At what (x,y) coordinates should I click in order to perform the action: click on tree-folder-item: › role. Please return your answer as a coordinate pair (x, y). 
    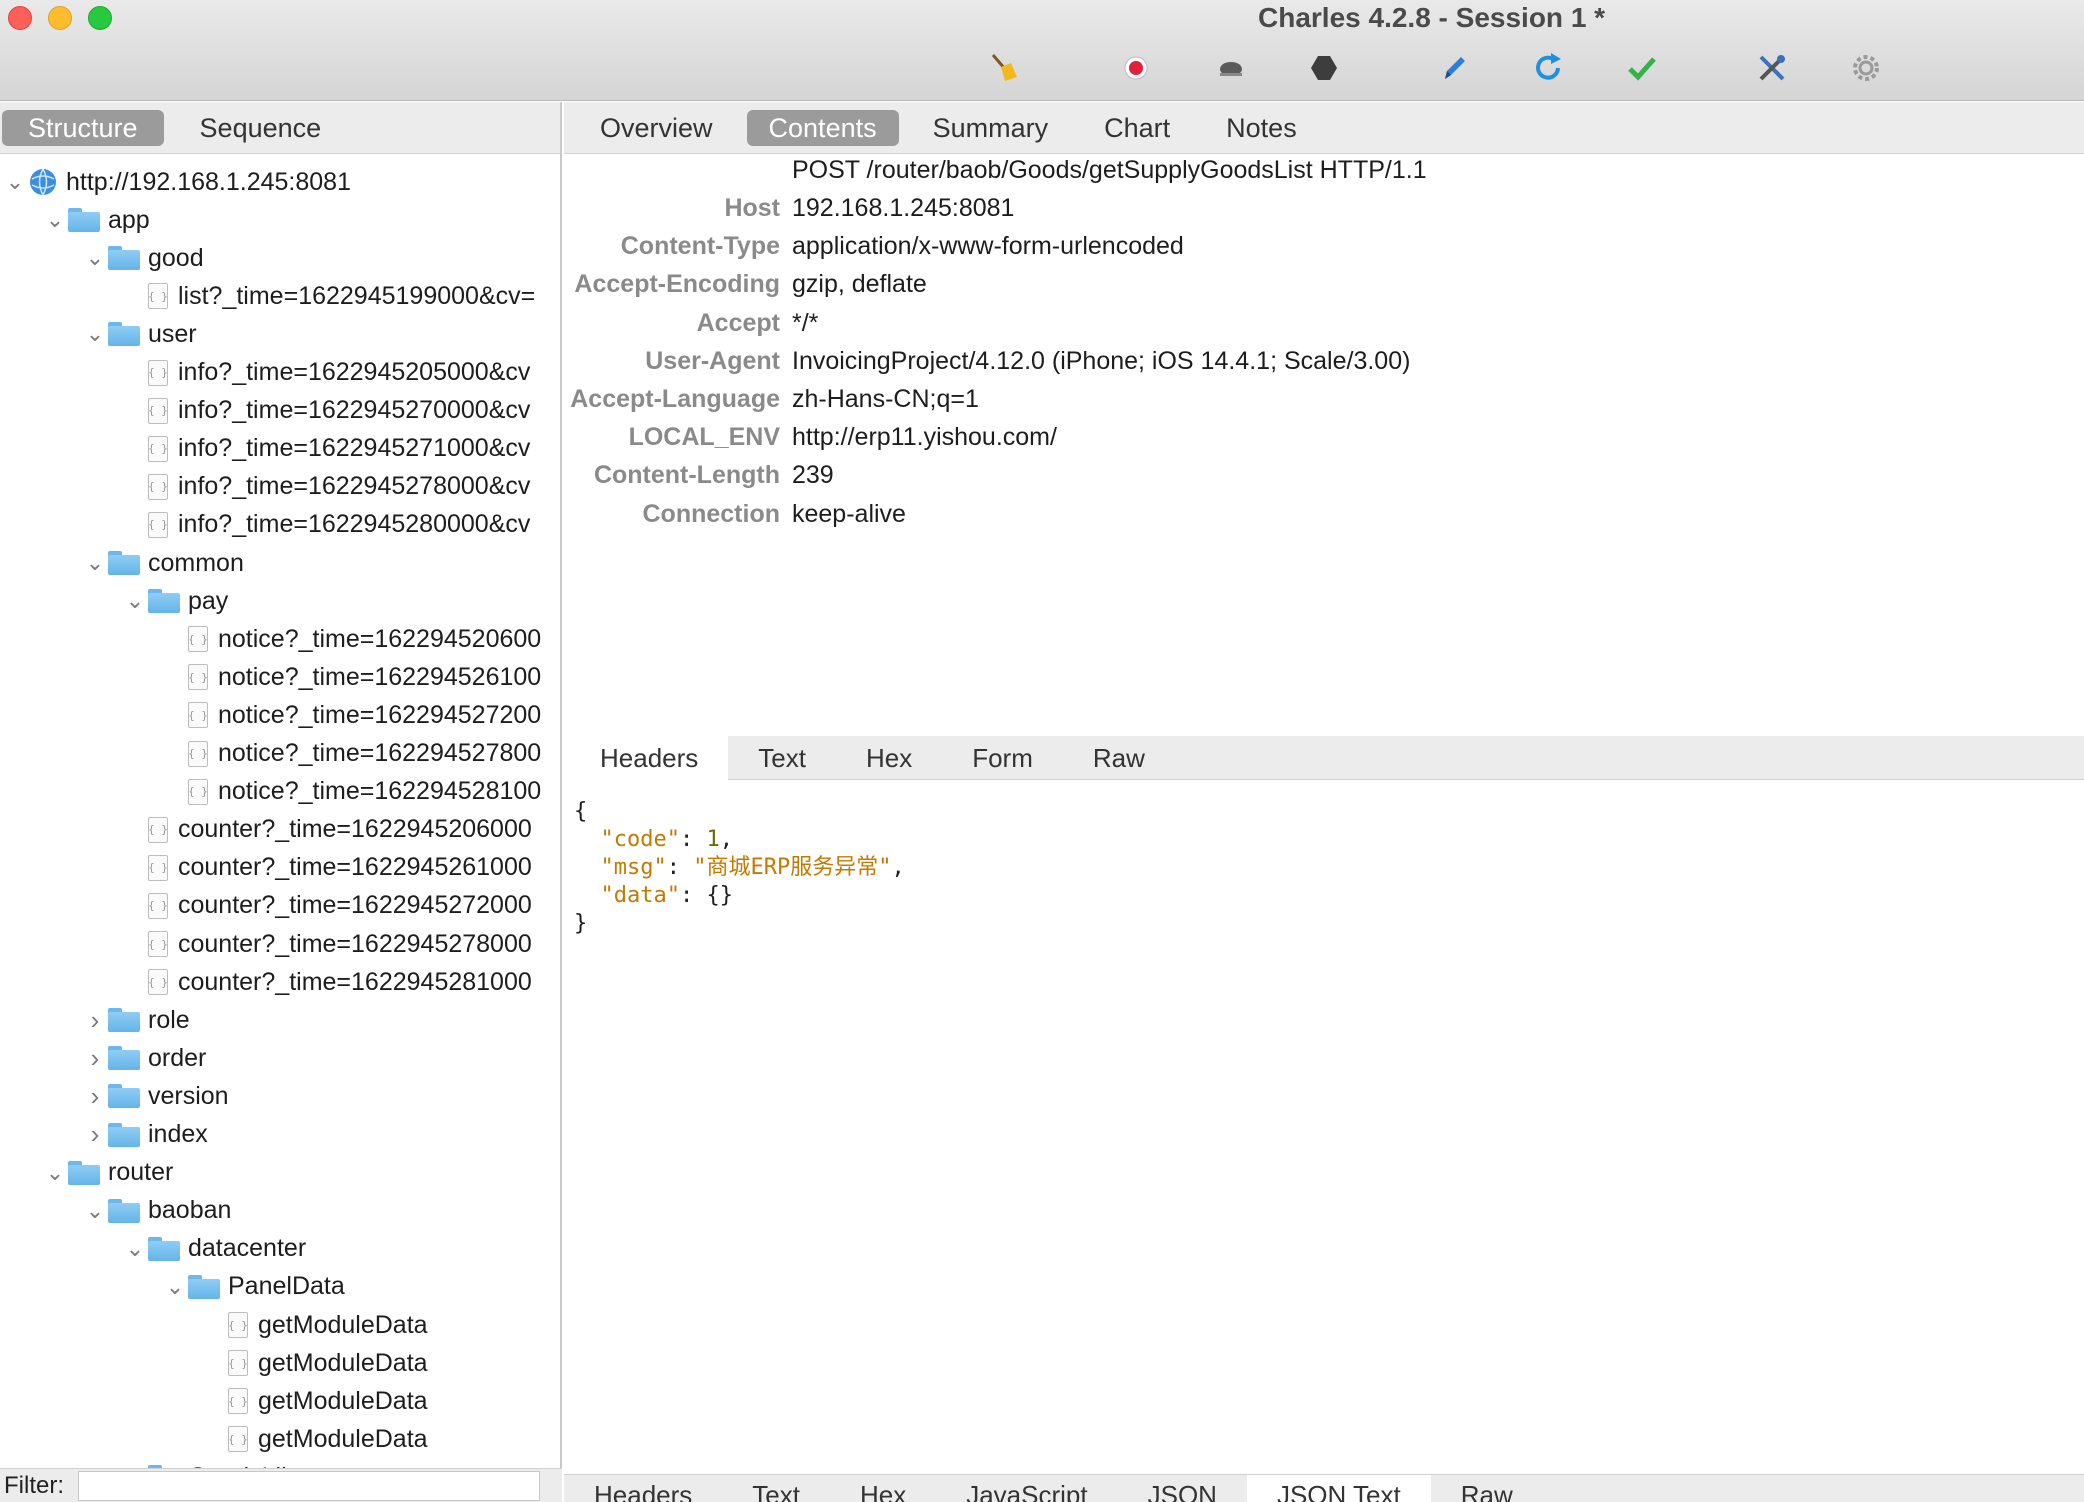
    Looking at the image, I should click on (136, 1020).